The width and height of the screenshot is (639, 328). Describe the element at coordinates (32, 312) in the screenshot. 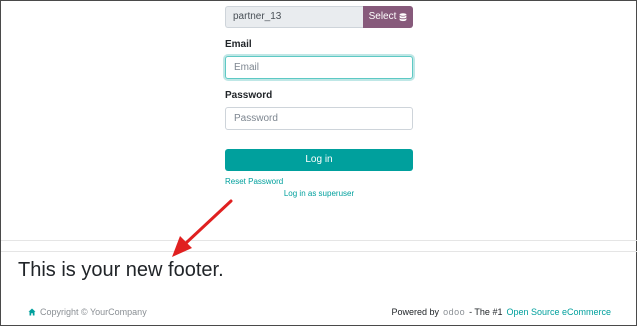

I see `home-icon` at that location.